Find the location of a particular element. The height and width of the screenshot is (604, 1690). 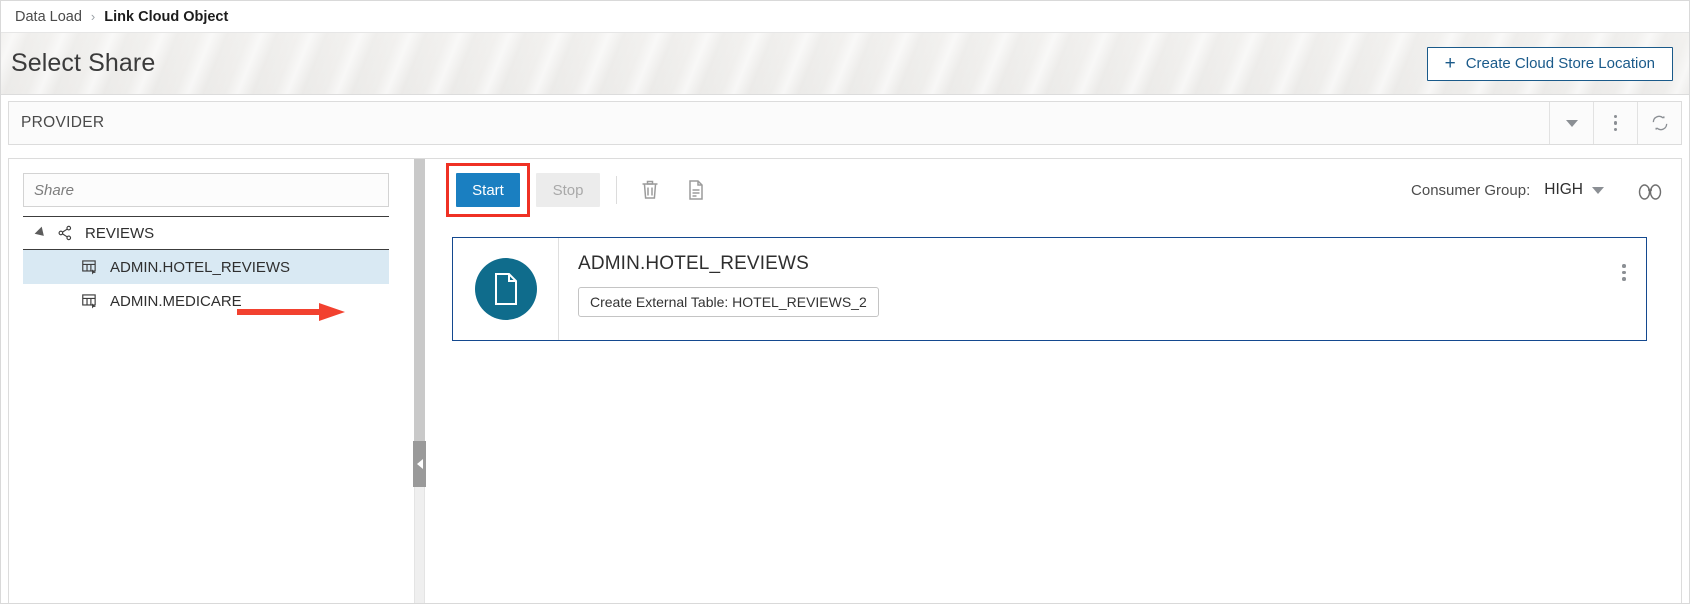

trash-icon is located at coordinates (650, 189).